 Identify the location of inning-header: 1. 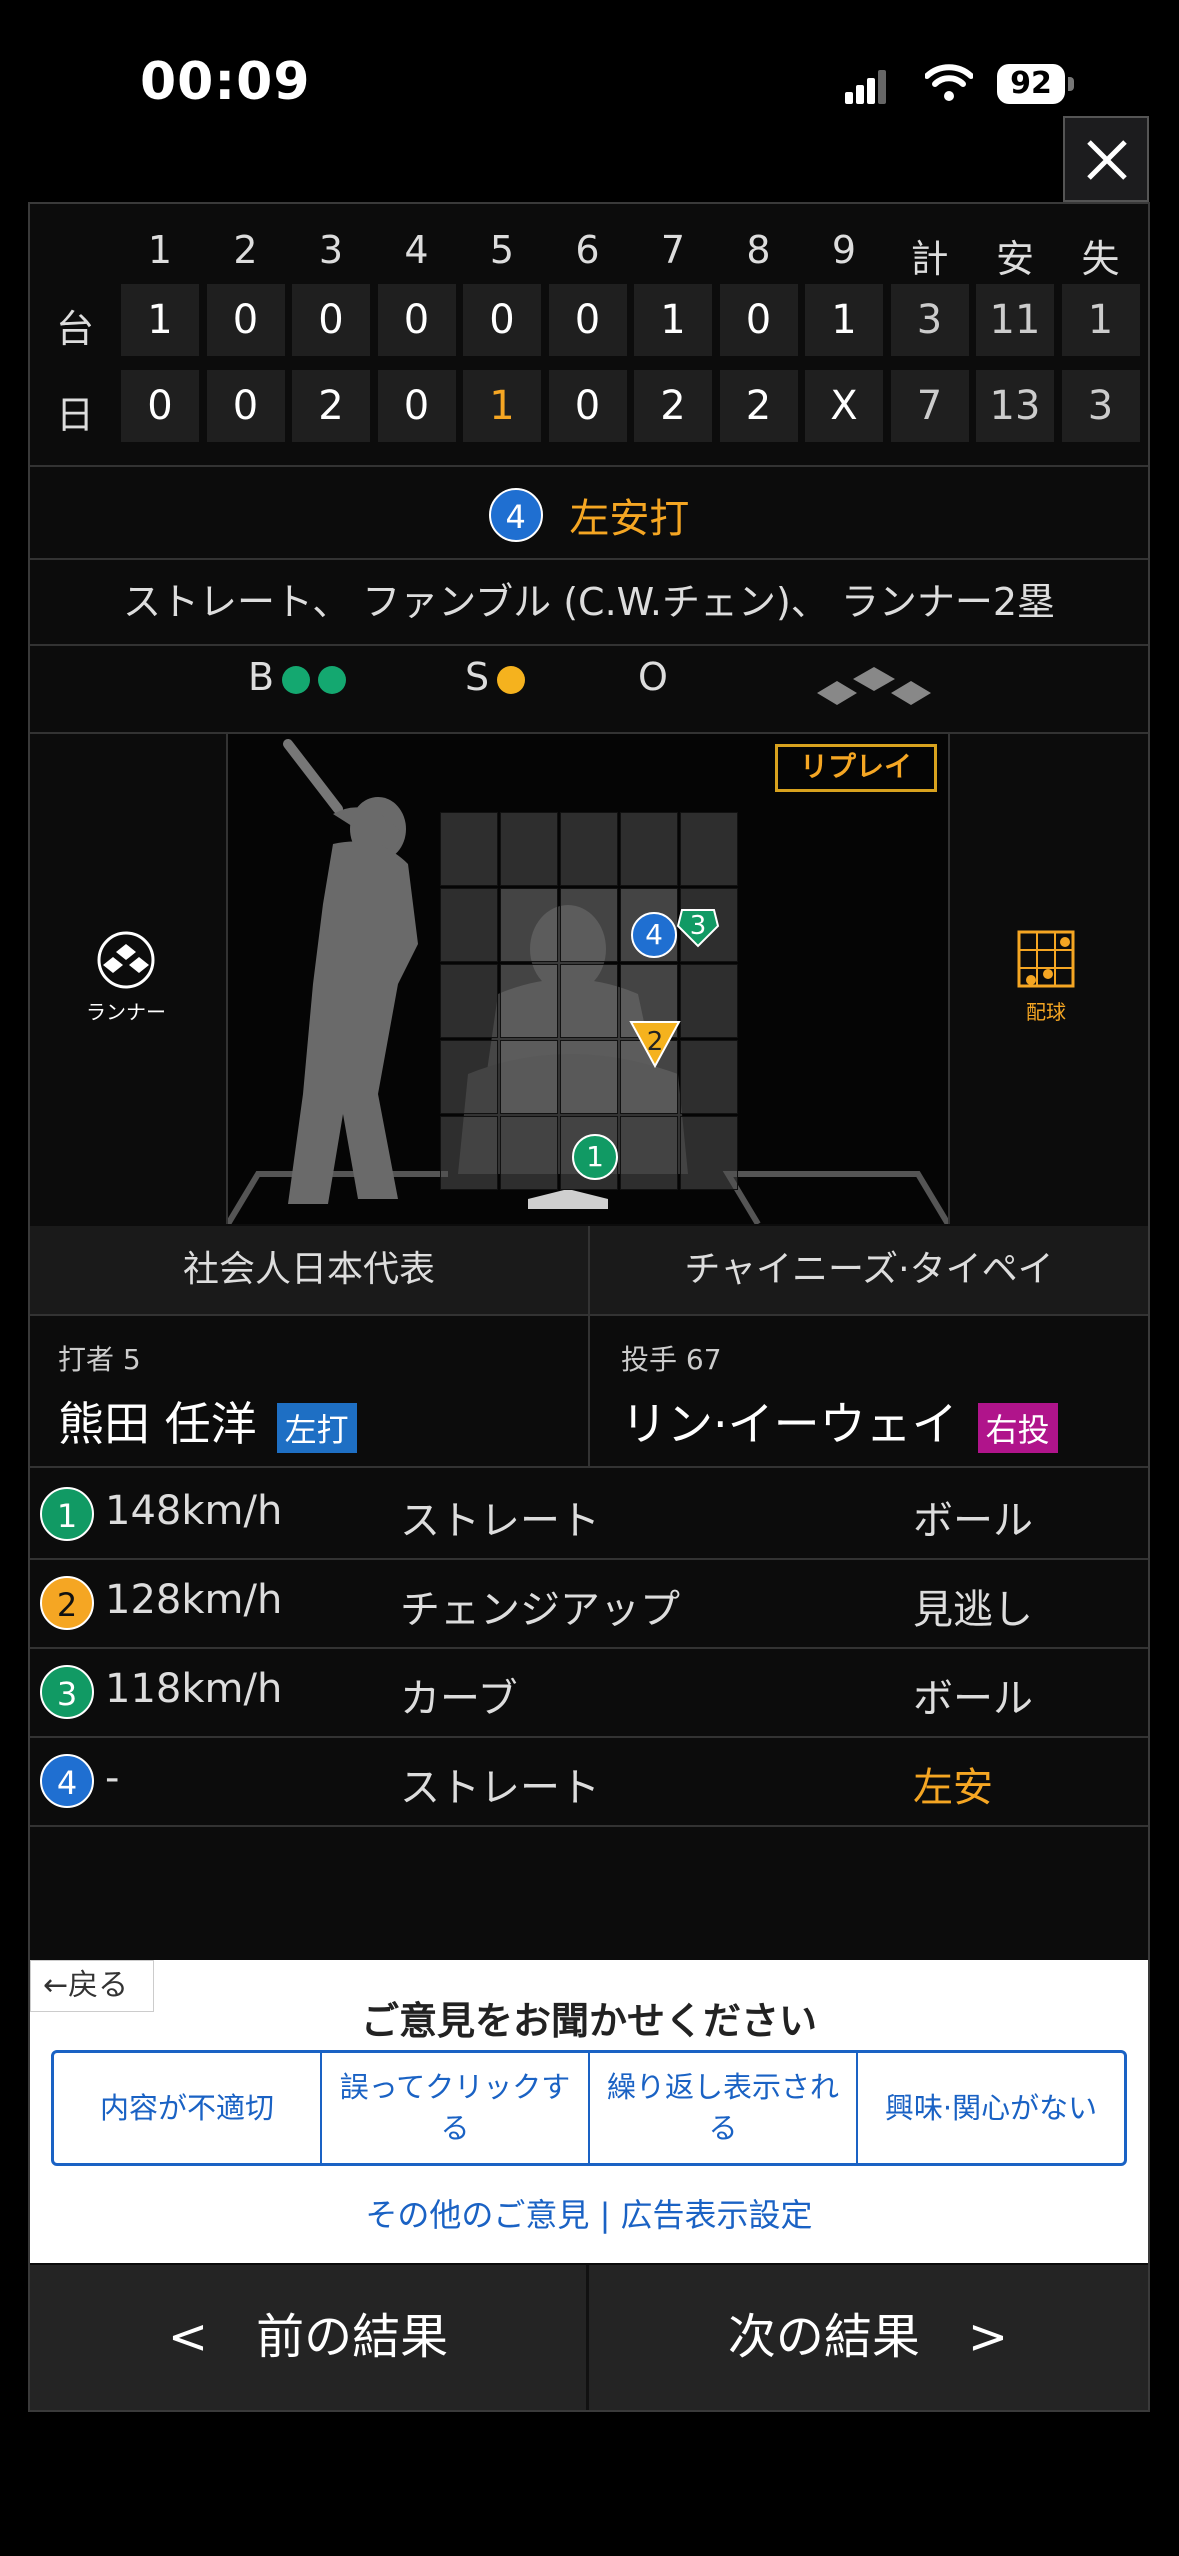
(160, 250).